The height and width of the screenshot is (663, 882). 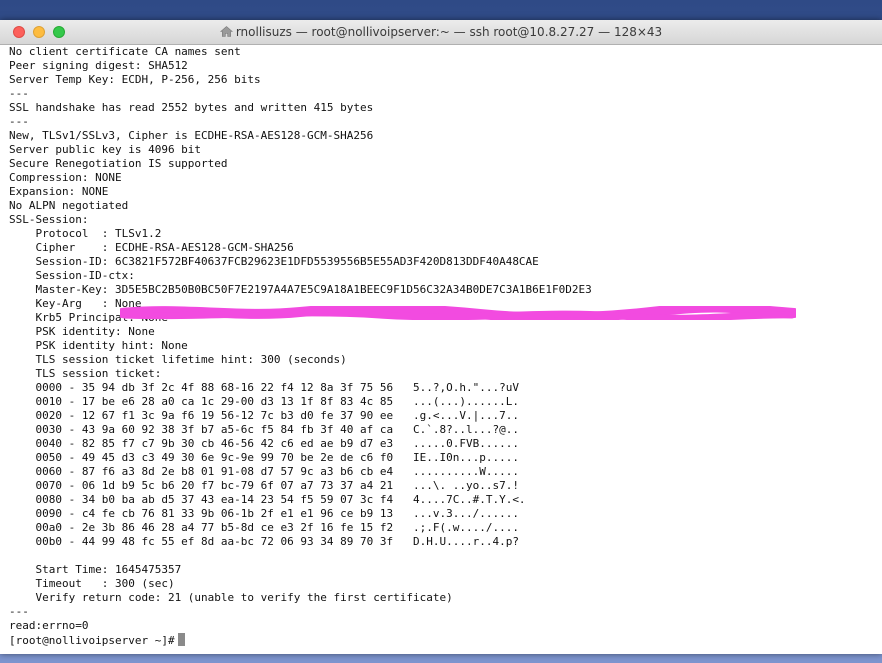 I want to click on prompt-text: [root@nollivoipserver ~]#, so click(x=92, y=640).